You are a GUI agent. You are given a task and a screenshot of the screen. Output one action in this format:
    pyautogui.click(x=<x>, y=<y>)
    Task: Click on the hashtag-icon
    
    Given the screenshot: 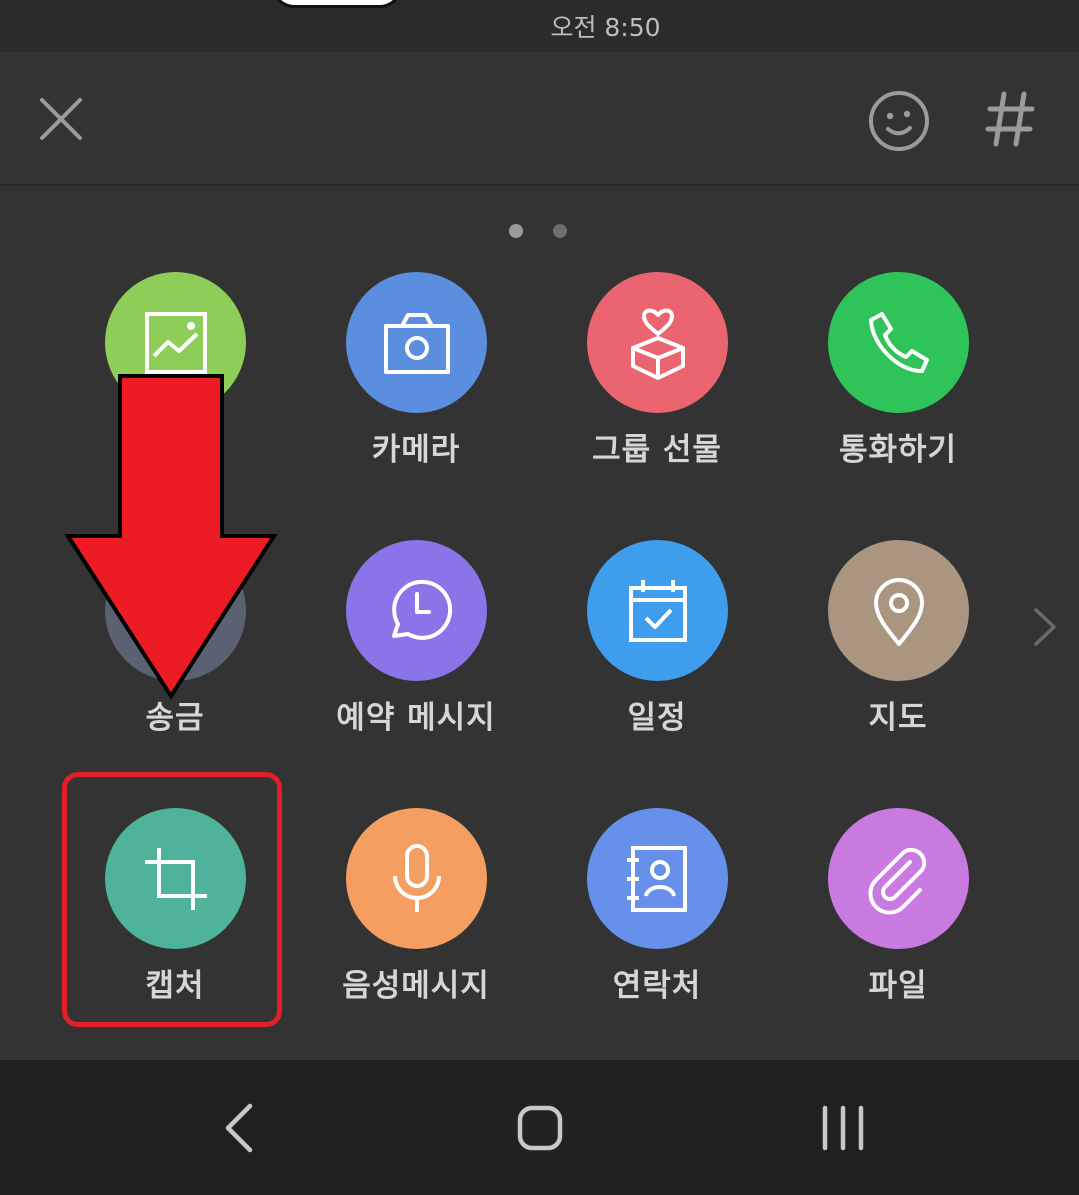 What is the action you would take?
    pyautogui.click(x=1010, y=119)
    